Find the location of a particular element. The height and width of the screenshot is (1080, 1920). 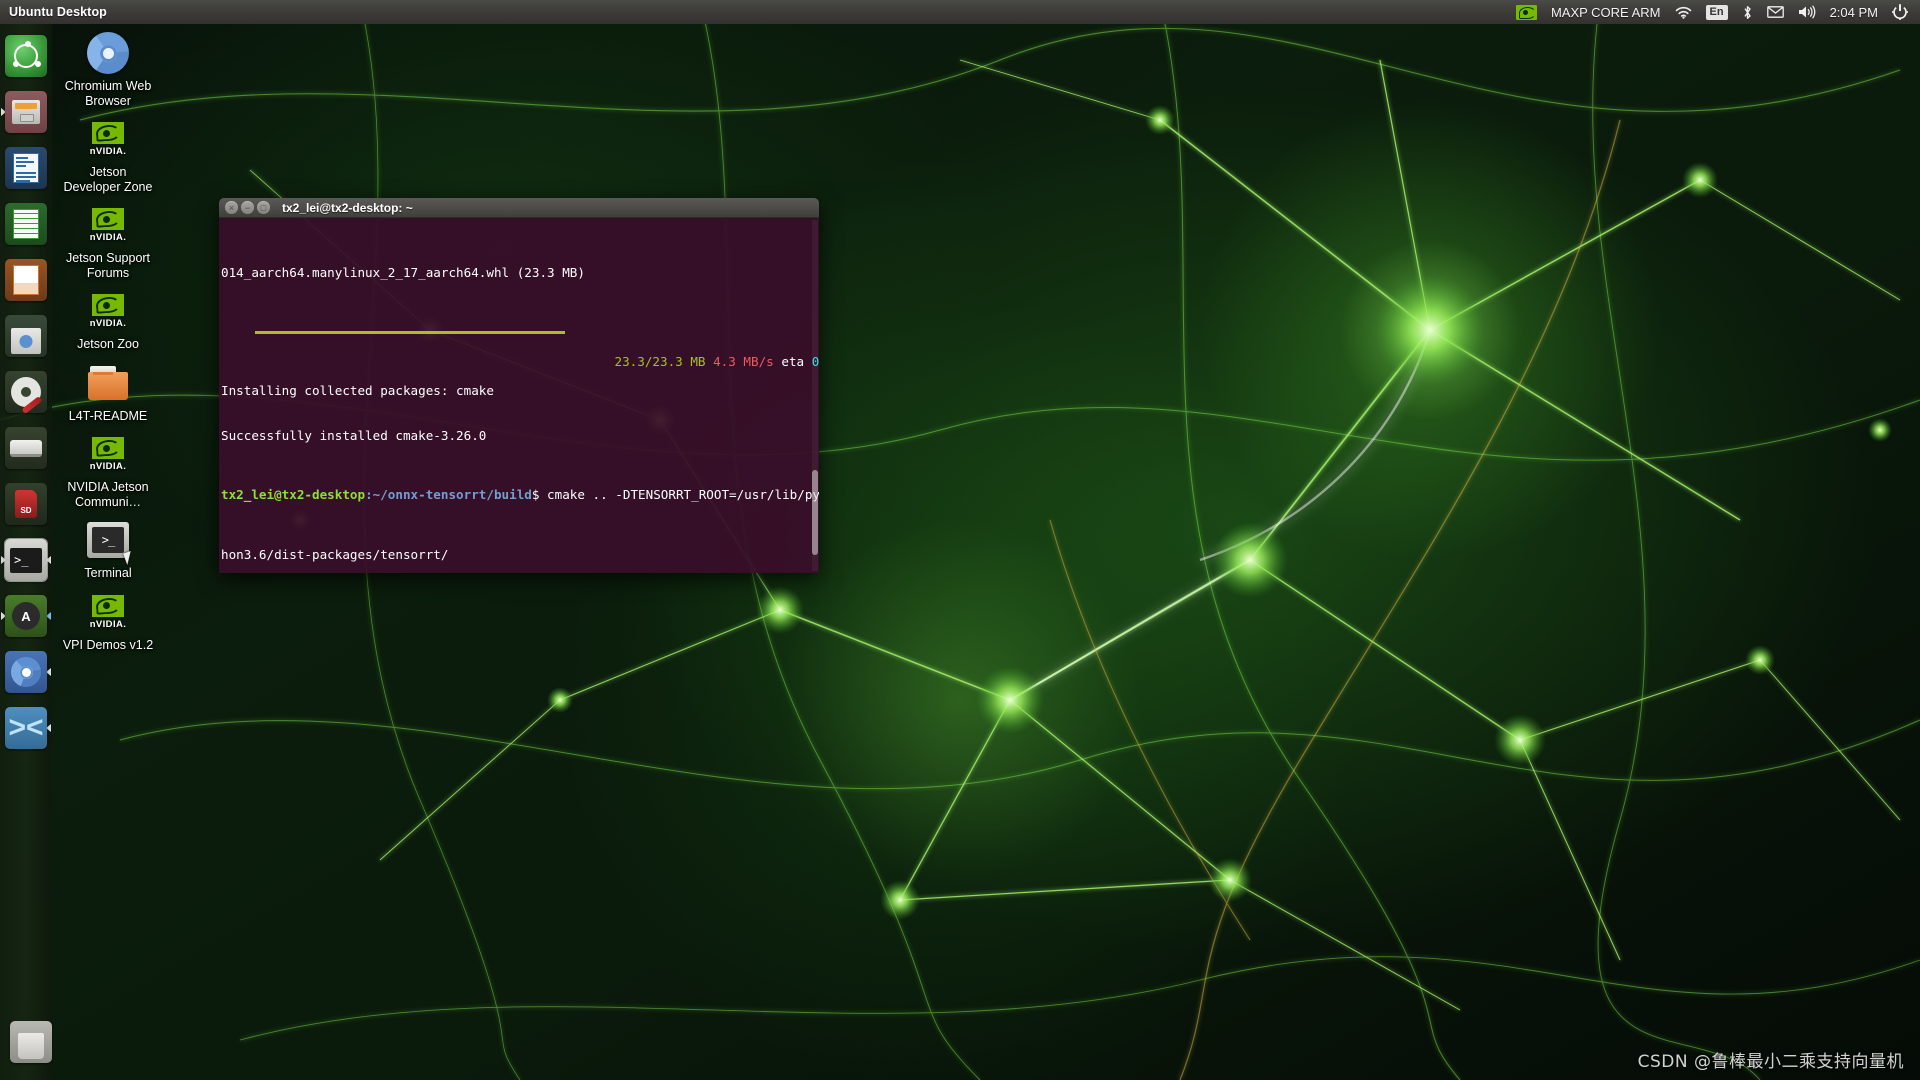

speaker-icon is located at coordinates (1807, 12).